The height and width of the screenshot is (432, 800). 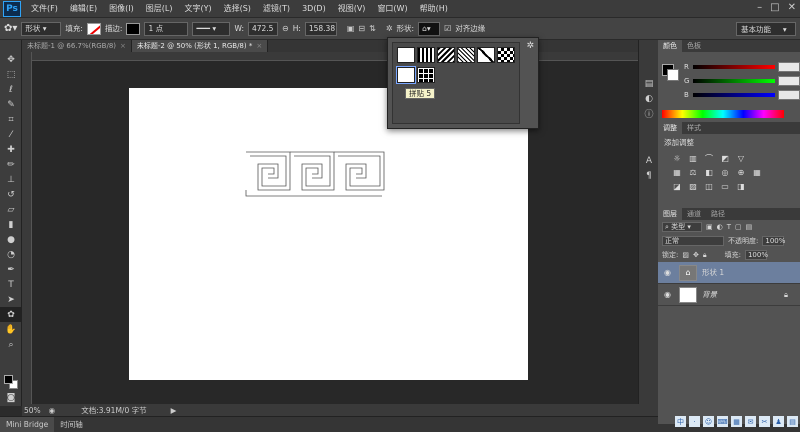 What do you see at coordinates (11, 254) in the screenshot?
I see `dodge-tool-icon: ◔` at bounding box center [11, 254].